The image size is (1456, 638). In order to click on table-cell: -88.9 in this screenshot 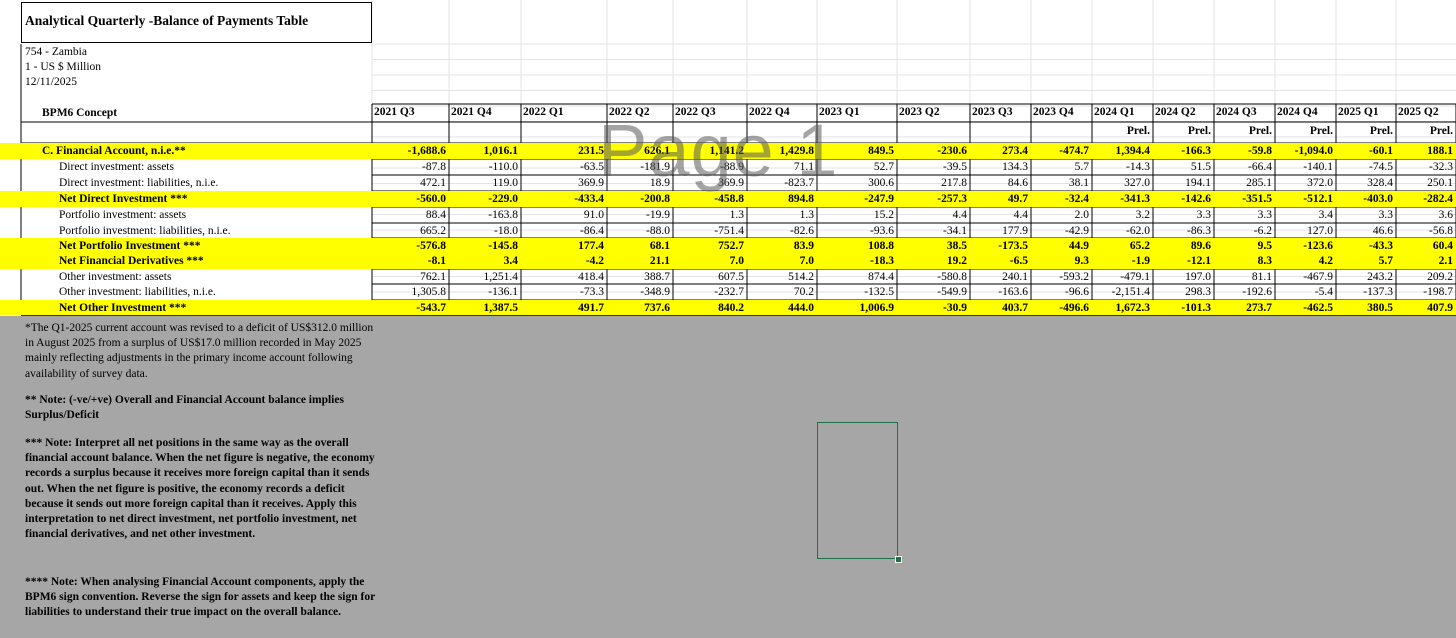, I will do `click(708, 167)`.